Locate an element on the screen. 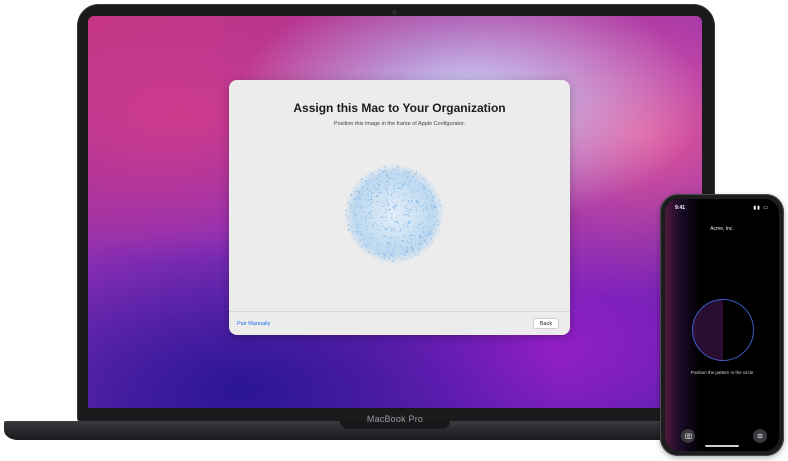 The image size is (788, 461). iphone-notch is located at coordinates (722, 202).